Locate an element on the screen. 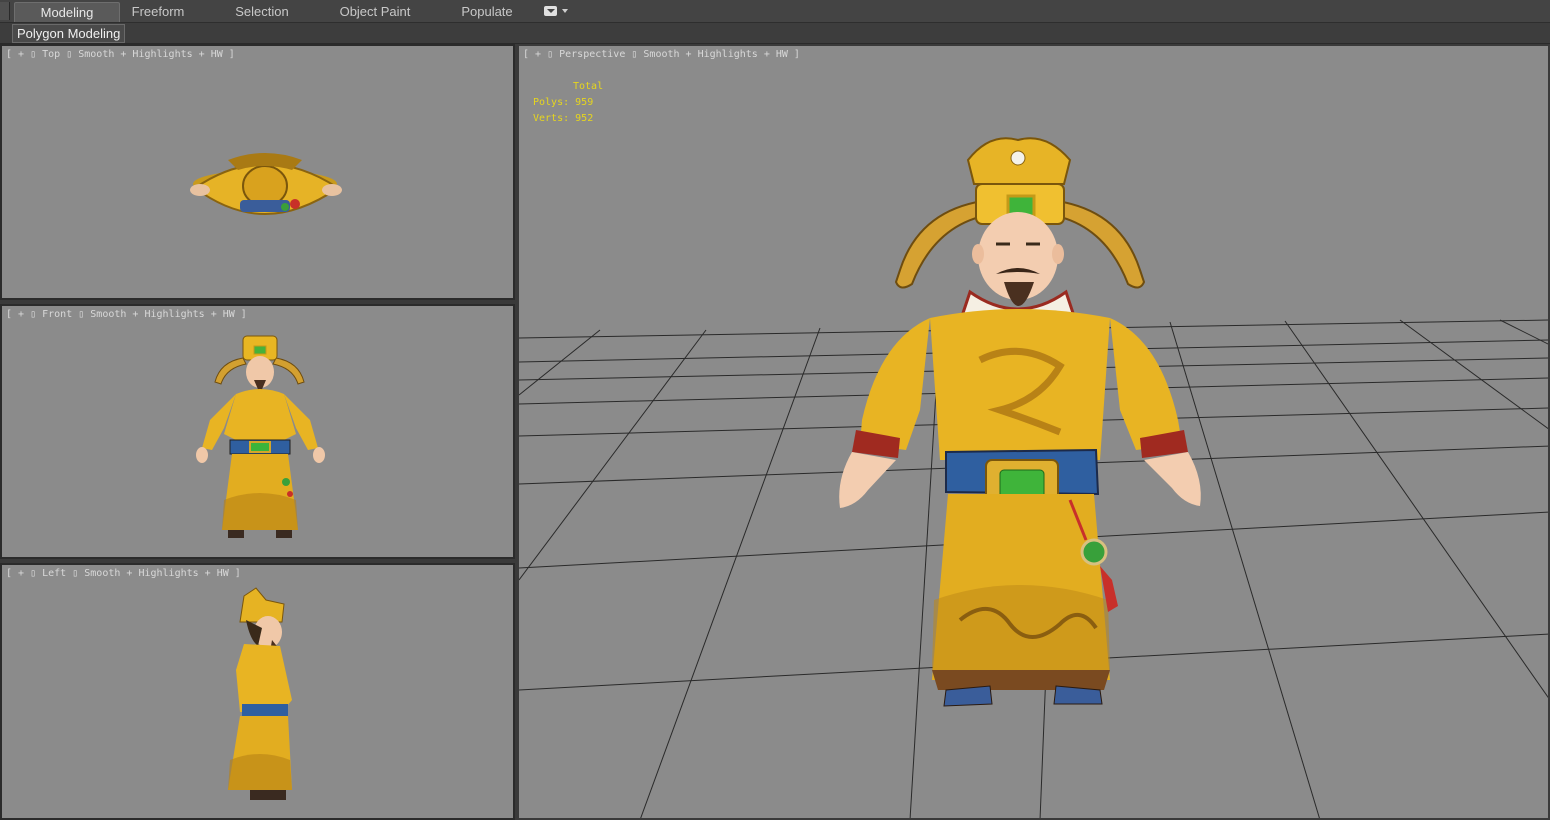 This screenshot has height=820, width=1550. stats-header: Total is located at coordinates (588, 86).